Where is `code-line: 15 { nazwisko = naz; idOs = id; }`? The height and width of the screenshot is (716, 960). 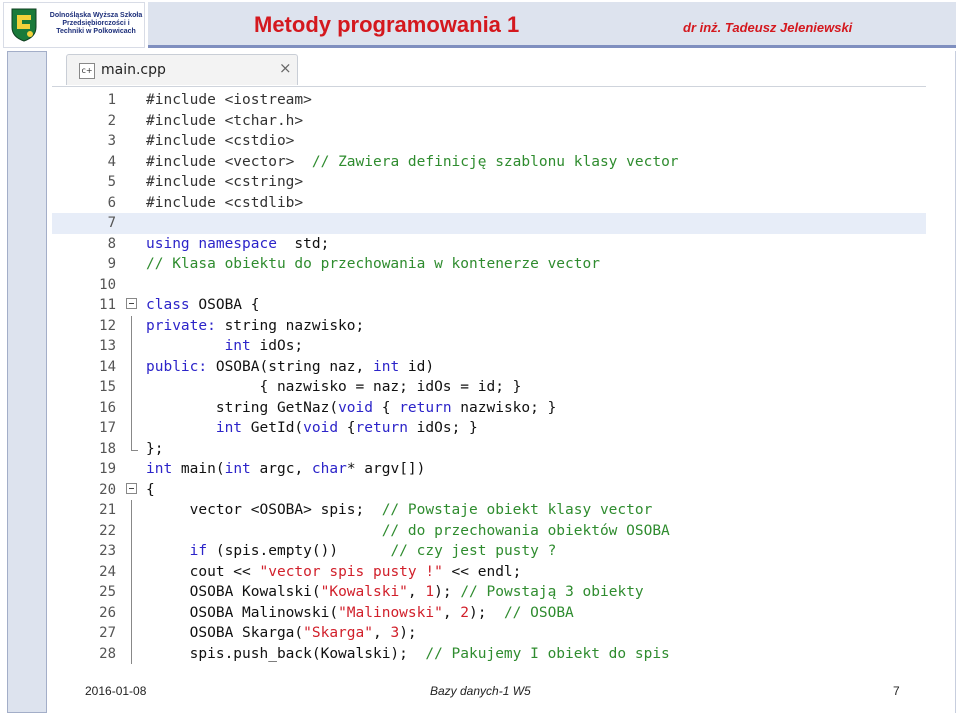
code-line: 15 { nazwisko = naz; idOs = id; } is located at coordinates (489, 387).